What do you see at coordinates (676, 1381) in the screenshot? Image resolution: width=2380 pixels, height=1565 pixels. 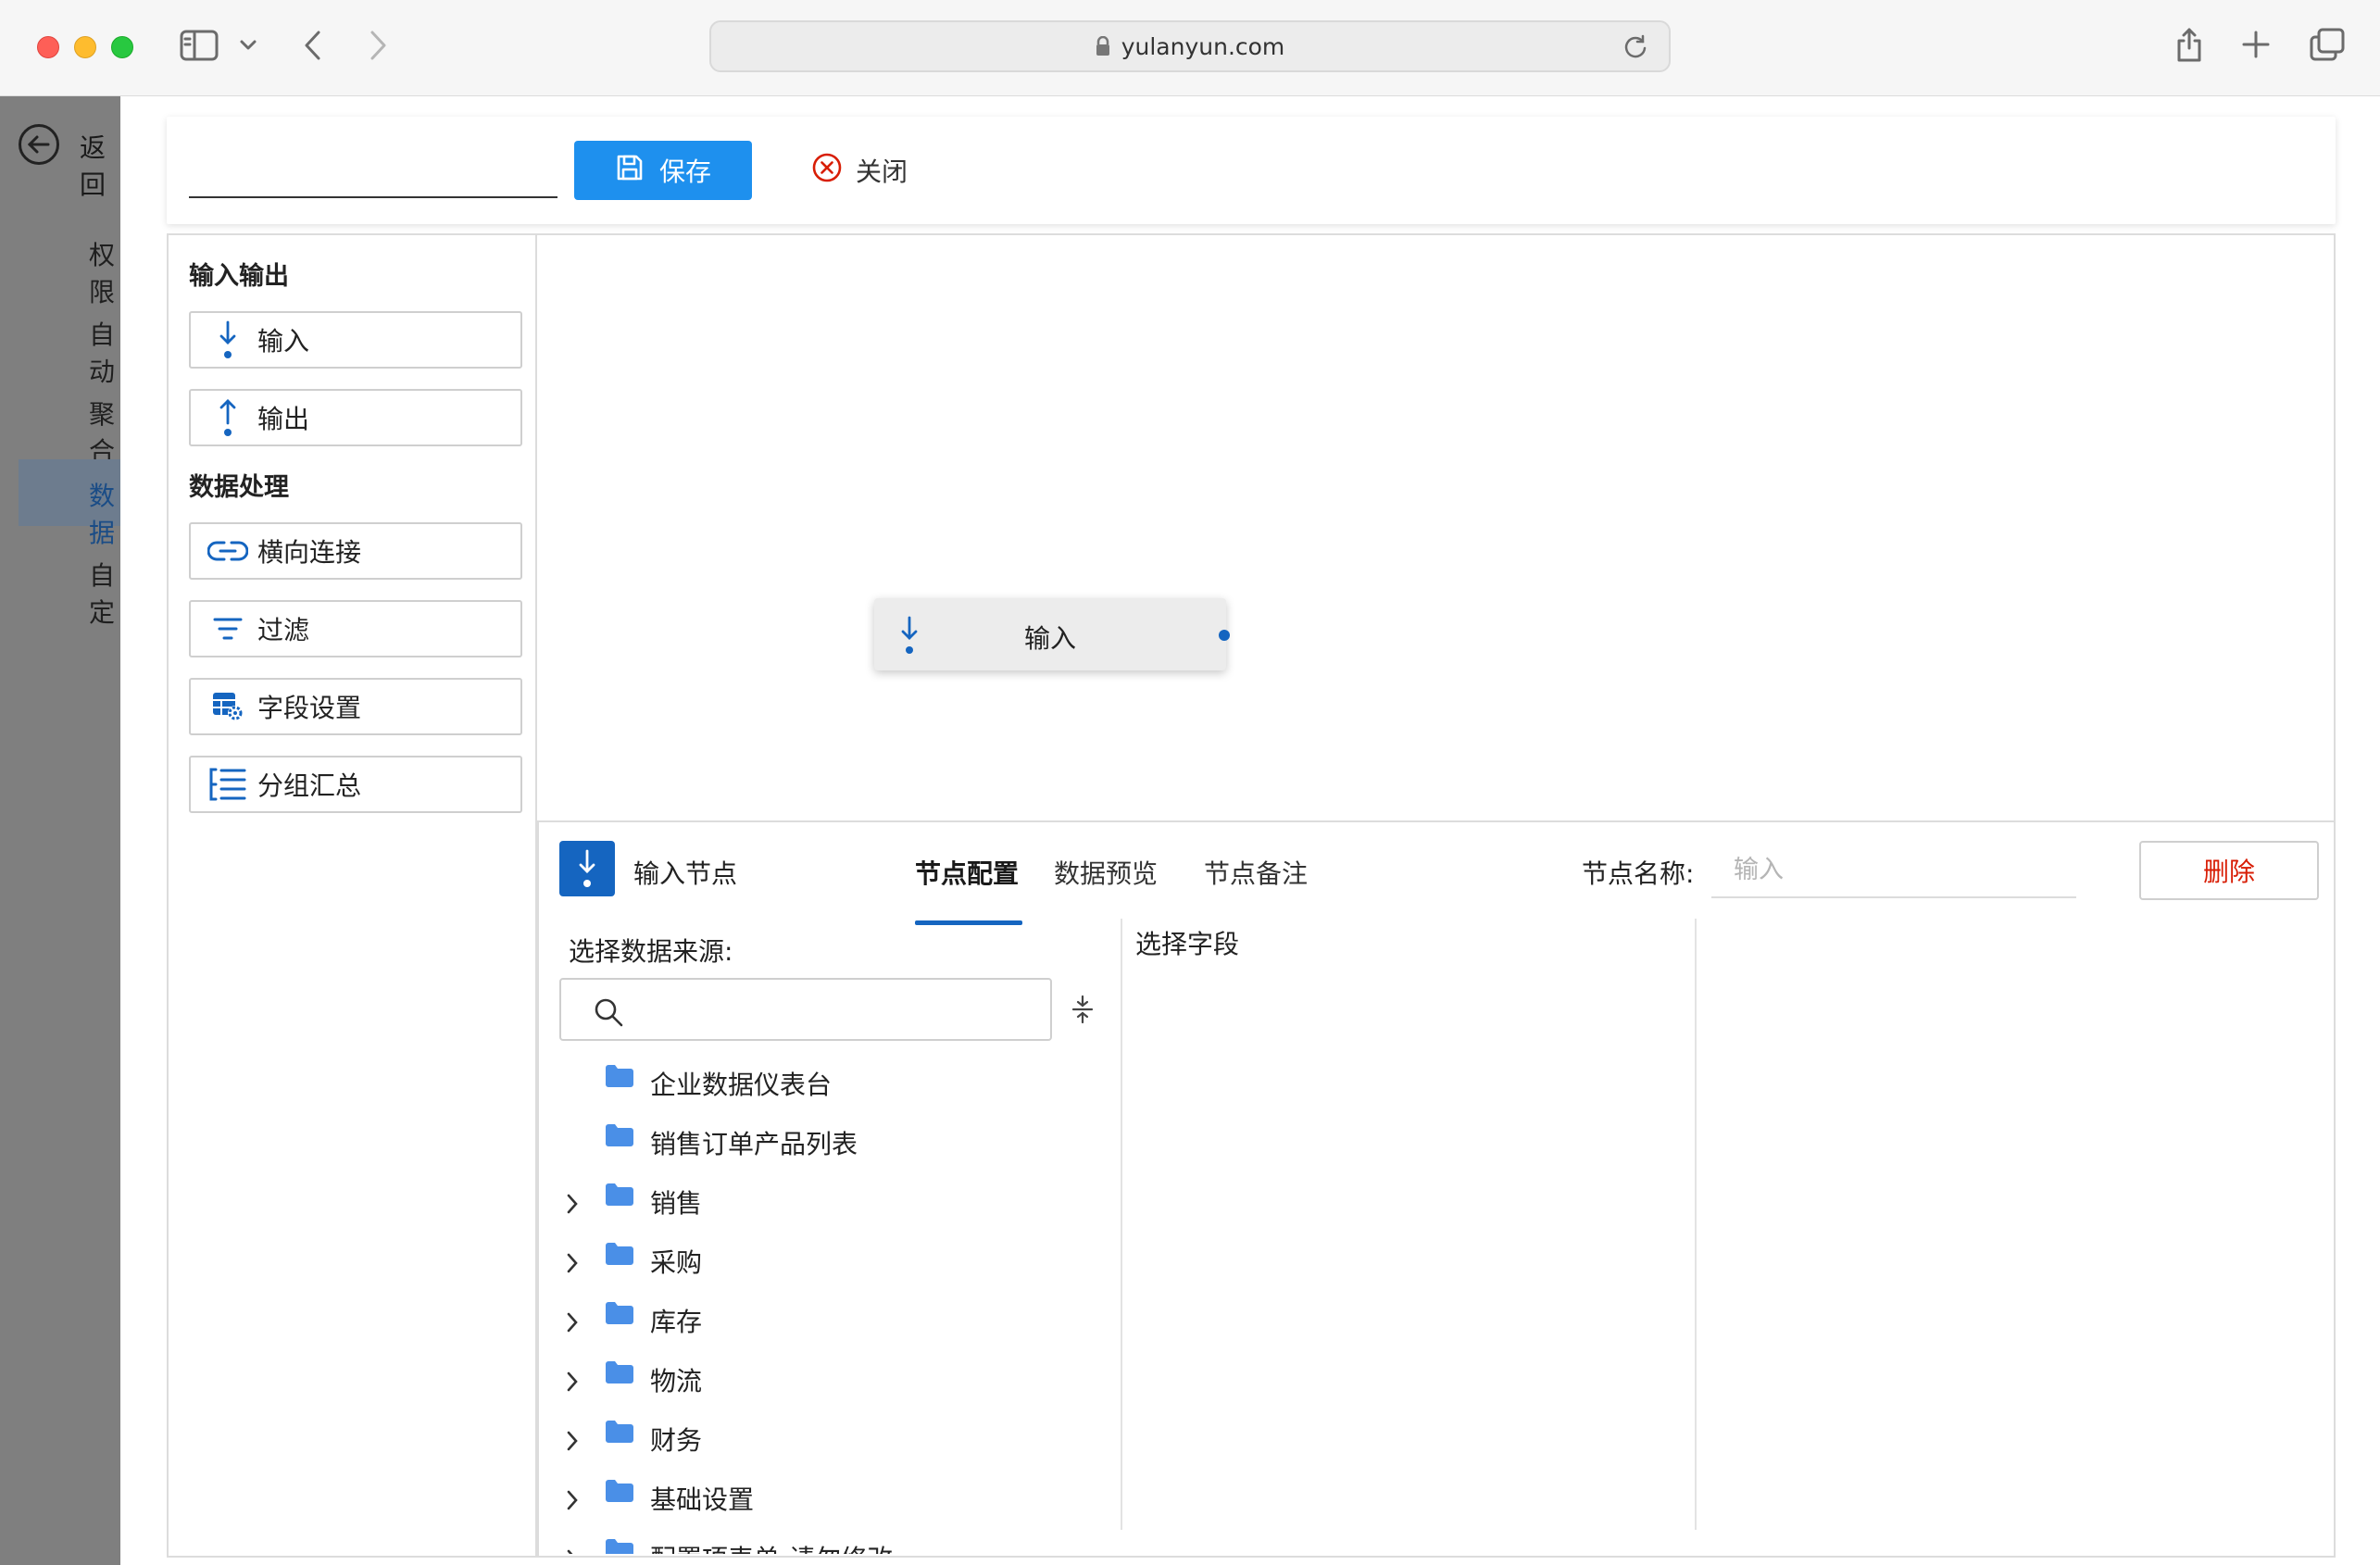 I see `tree-item-label: 物流` at bounding box center [676, 1381].